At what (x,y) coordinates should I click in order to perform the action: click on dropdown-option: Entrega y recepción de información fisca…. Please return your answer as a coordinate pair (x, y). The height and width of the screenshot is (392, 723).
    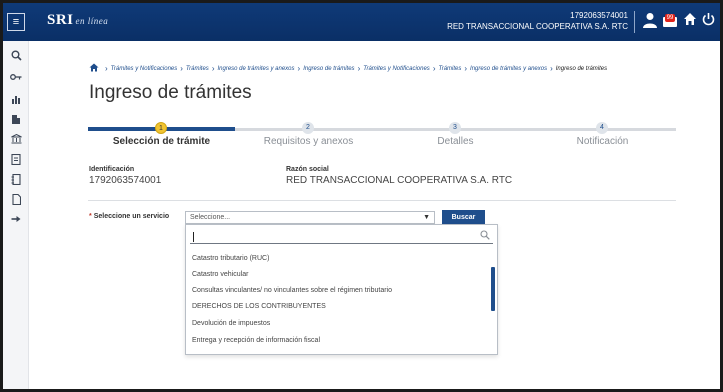
    Looking at the image, I should click on (256, 340).